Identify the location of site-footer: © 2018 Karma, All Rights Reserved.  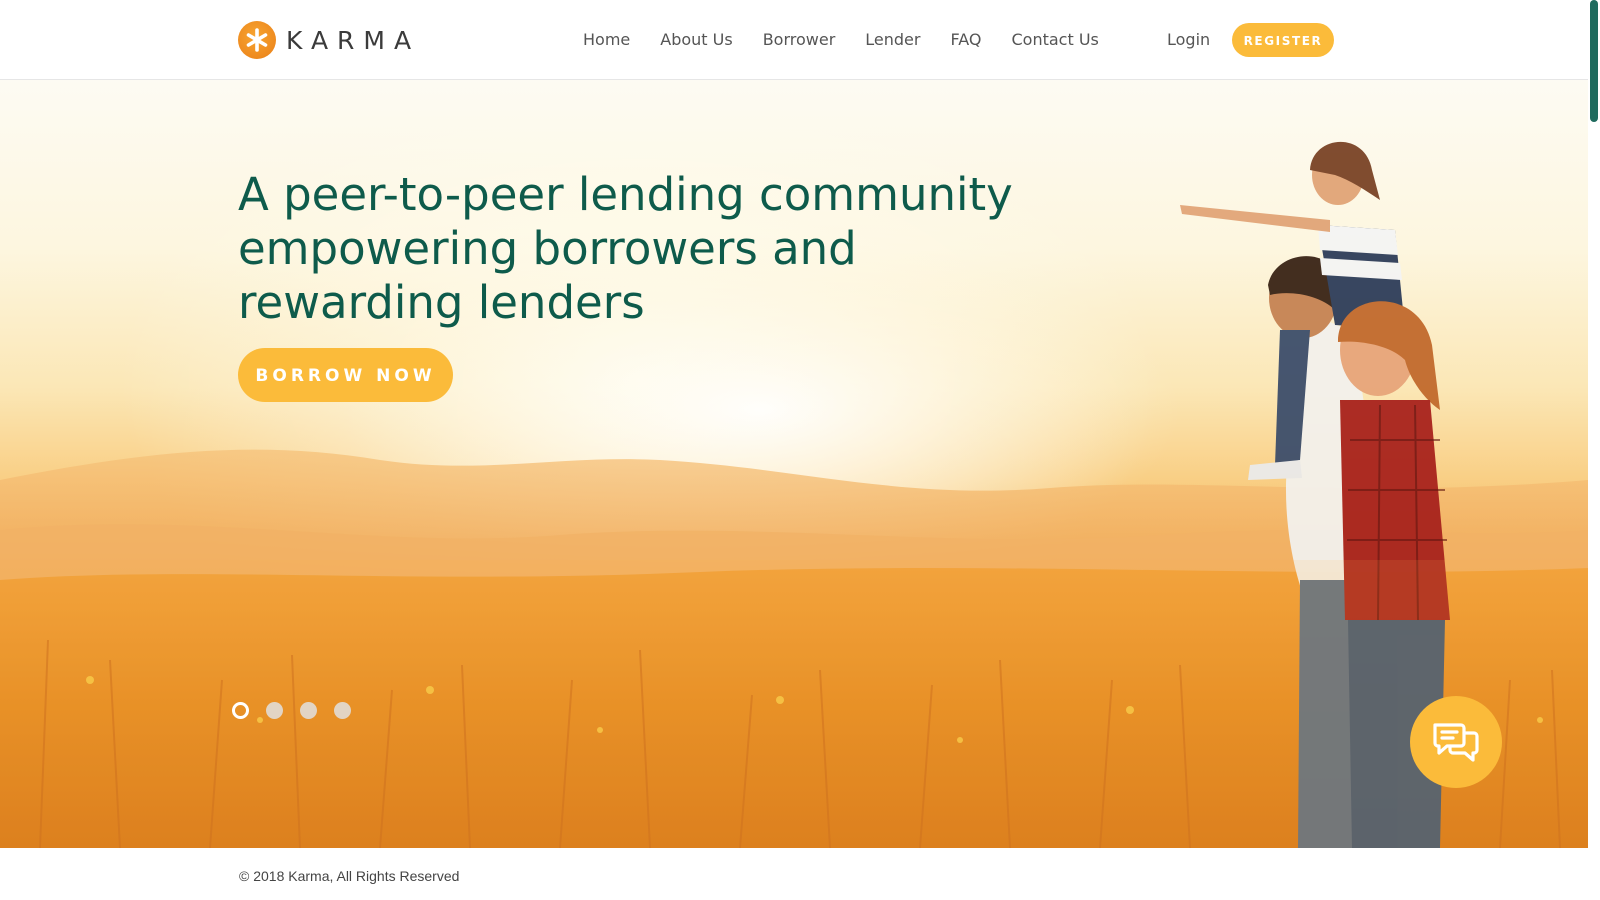
(794, 874).